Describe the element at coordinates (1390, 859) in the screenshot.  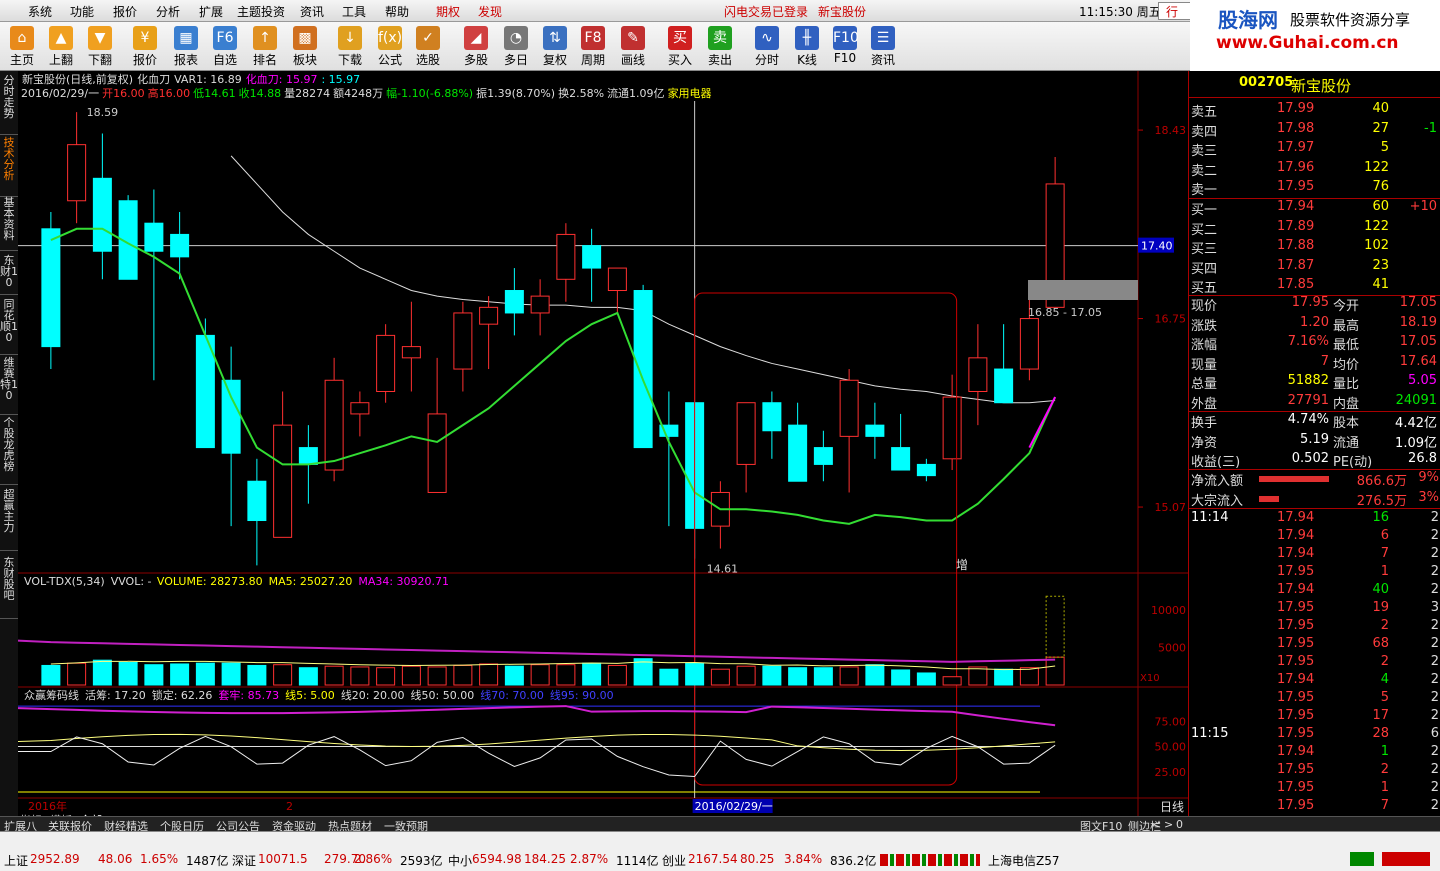
I see `status-indicators` at that location.